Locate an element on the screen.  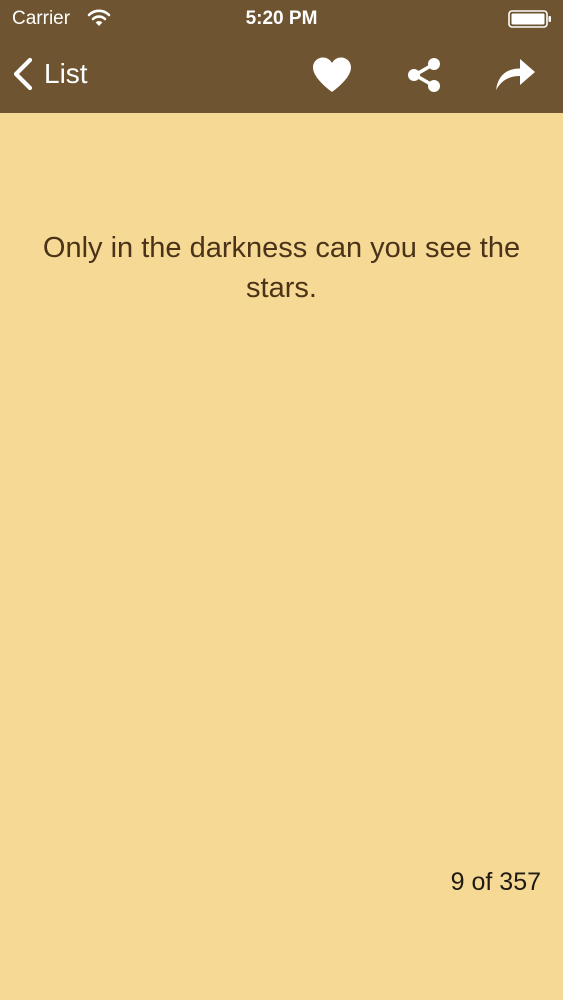
forward-button is located at coordinates (515, 75).